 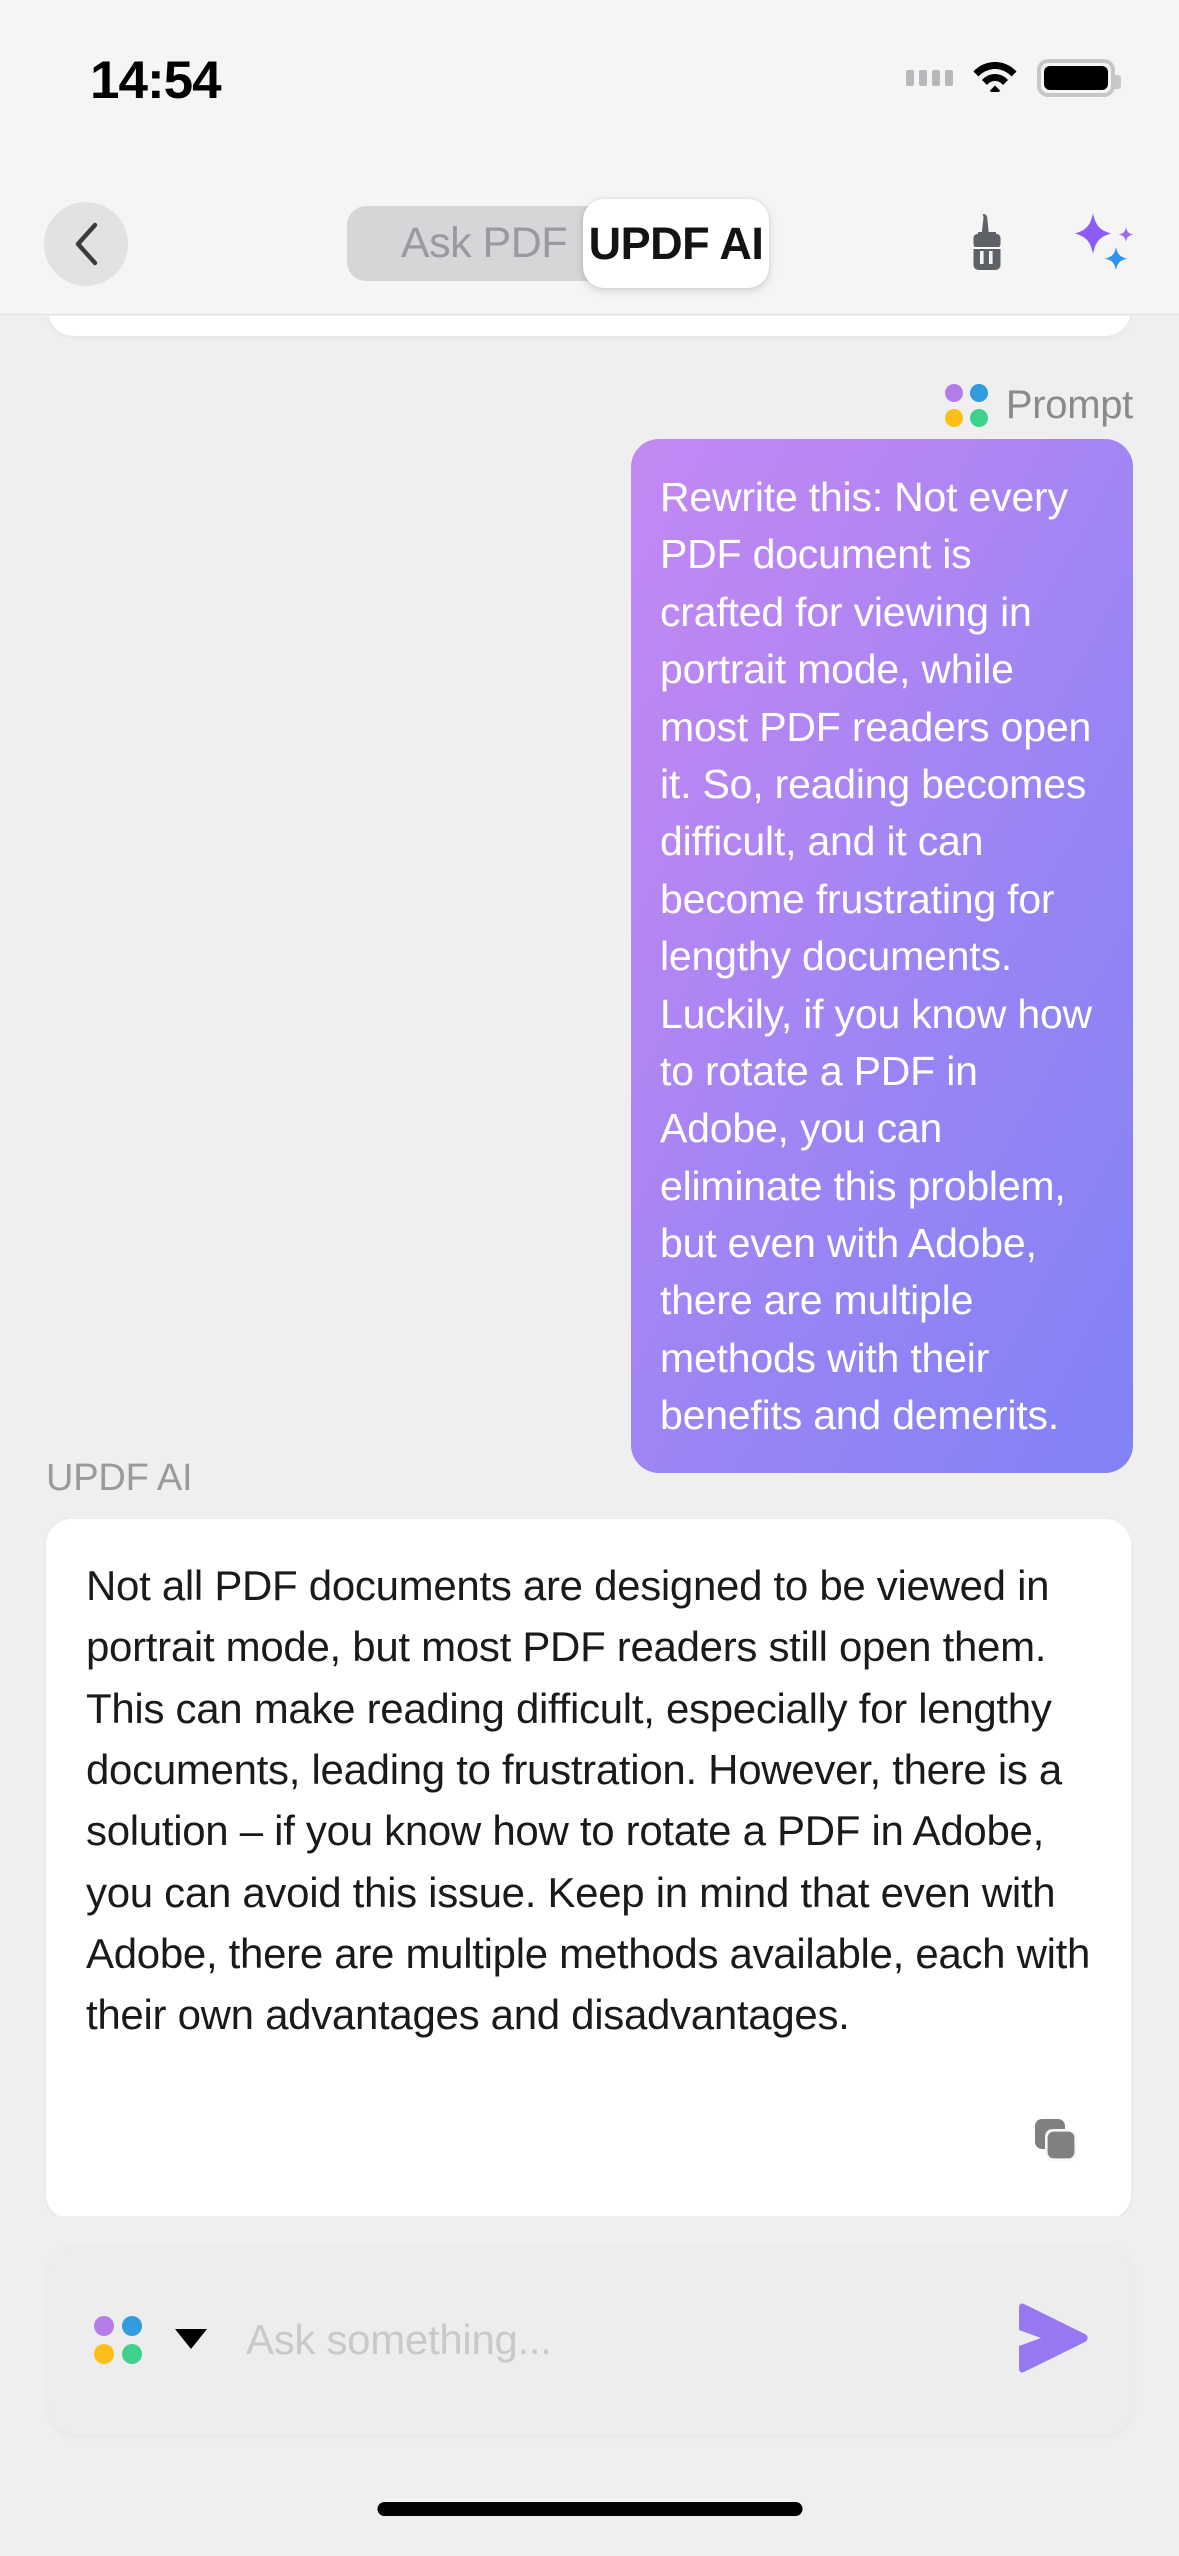 I want to click on copy-button, so click(x=1055, y=2144).